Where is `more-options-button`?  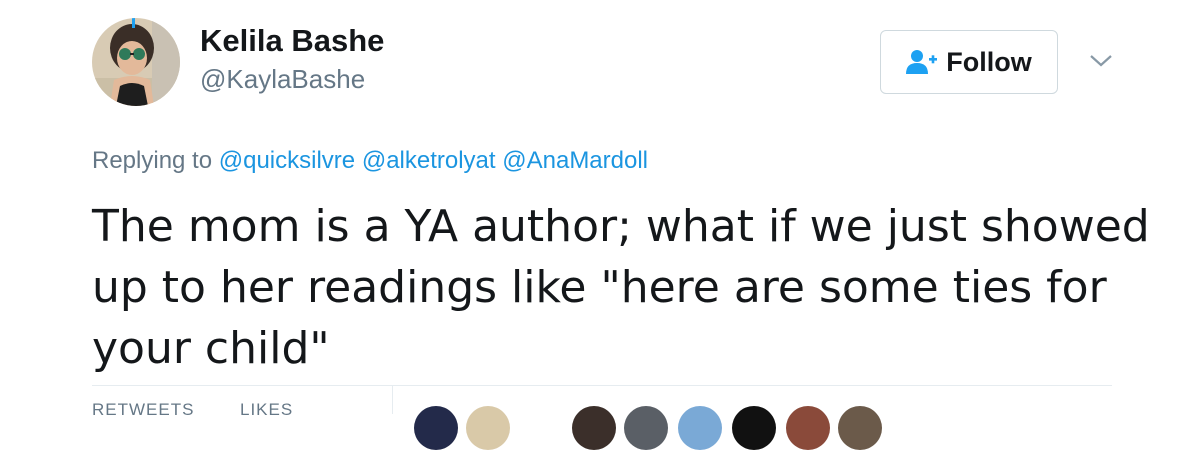 more-options-button is located at coordinates (1101, 61).